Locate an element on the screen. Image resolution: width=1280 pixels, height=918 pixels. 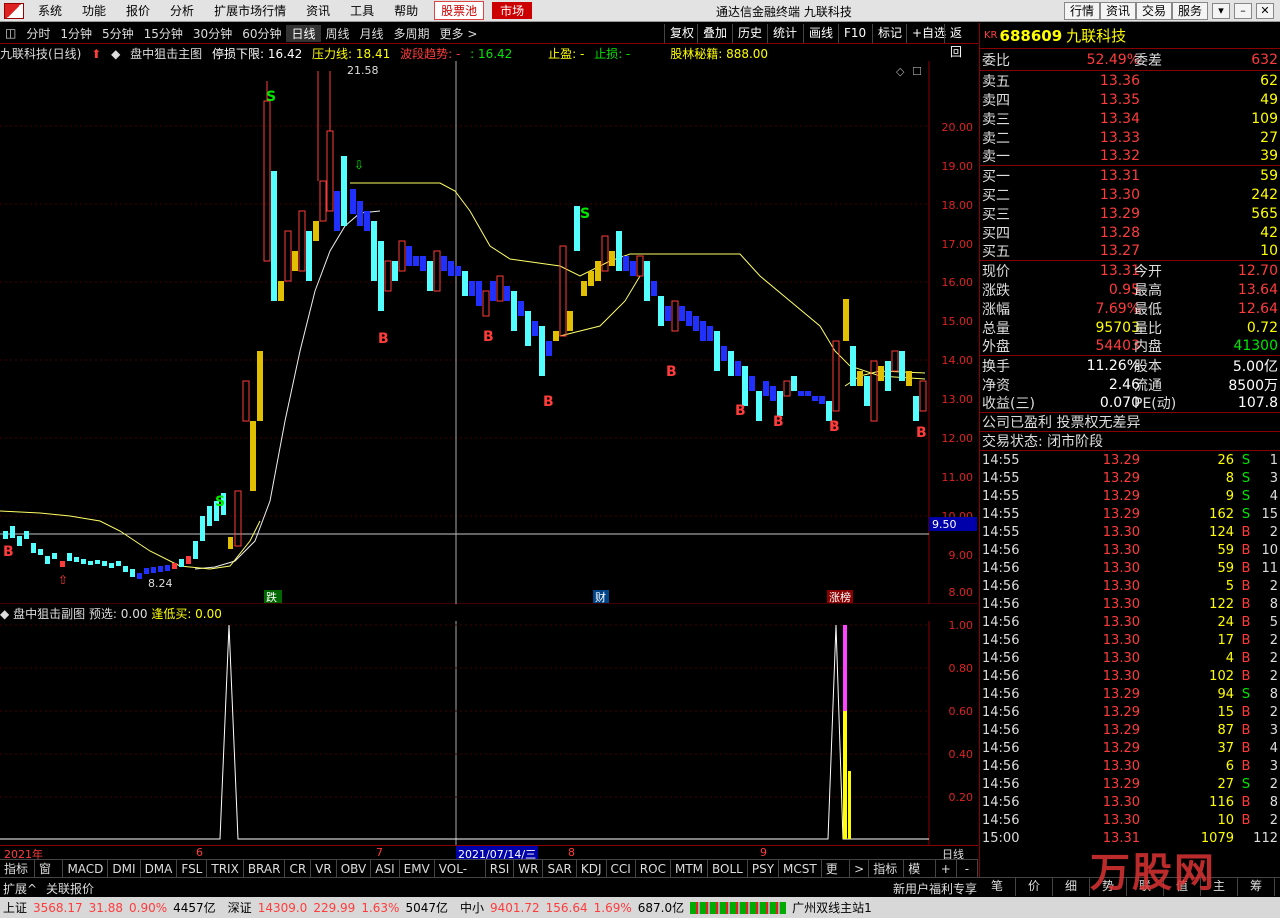
mark-button: 标记 is located at coordinates (889, 33).